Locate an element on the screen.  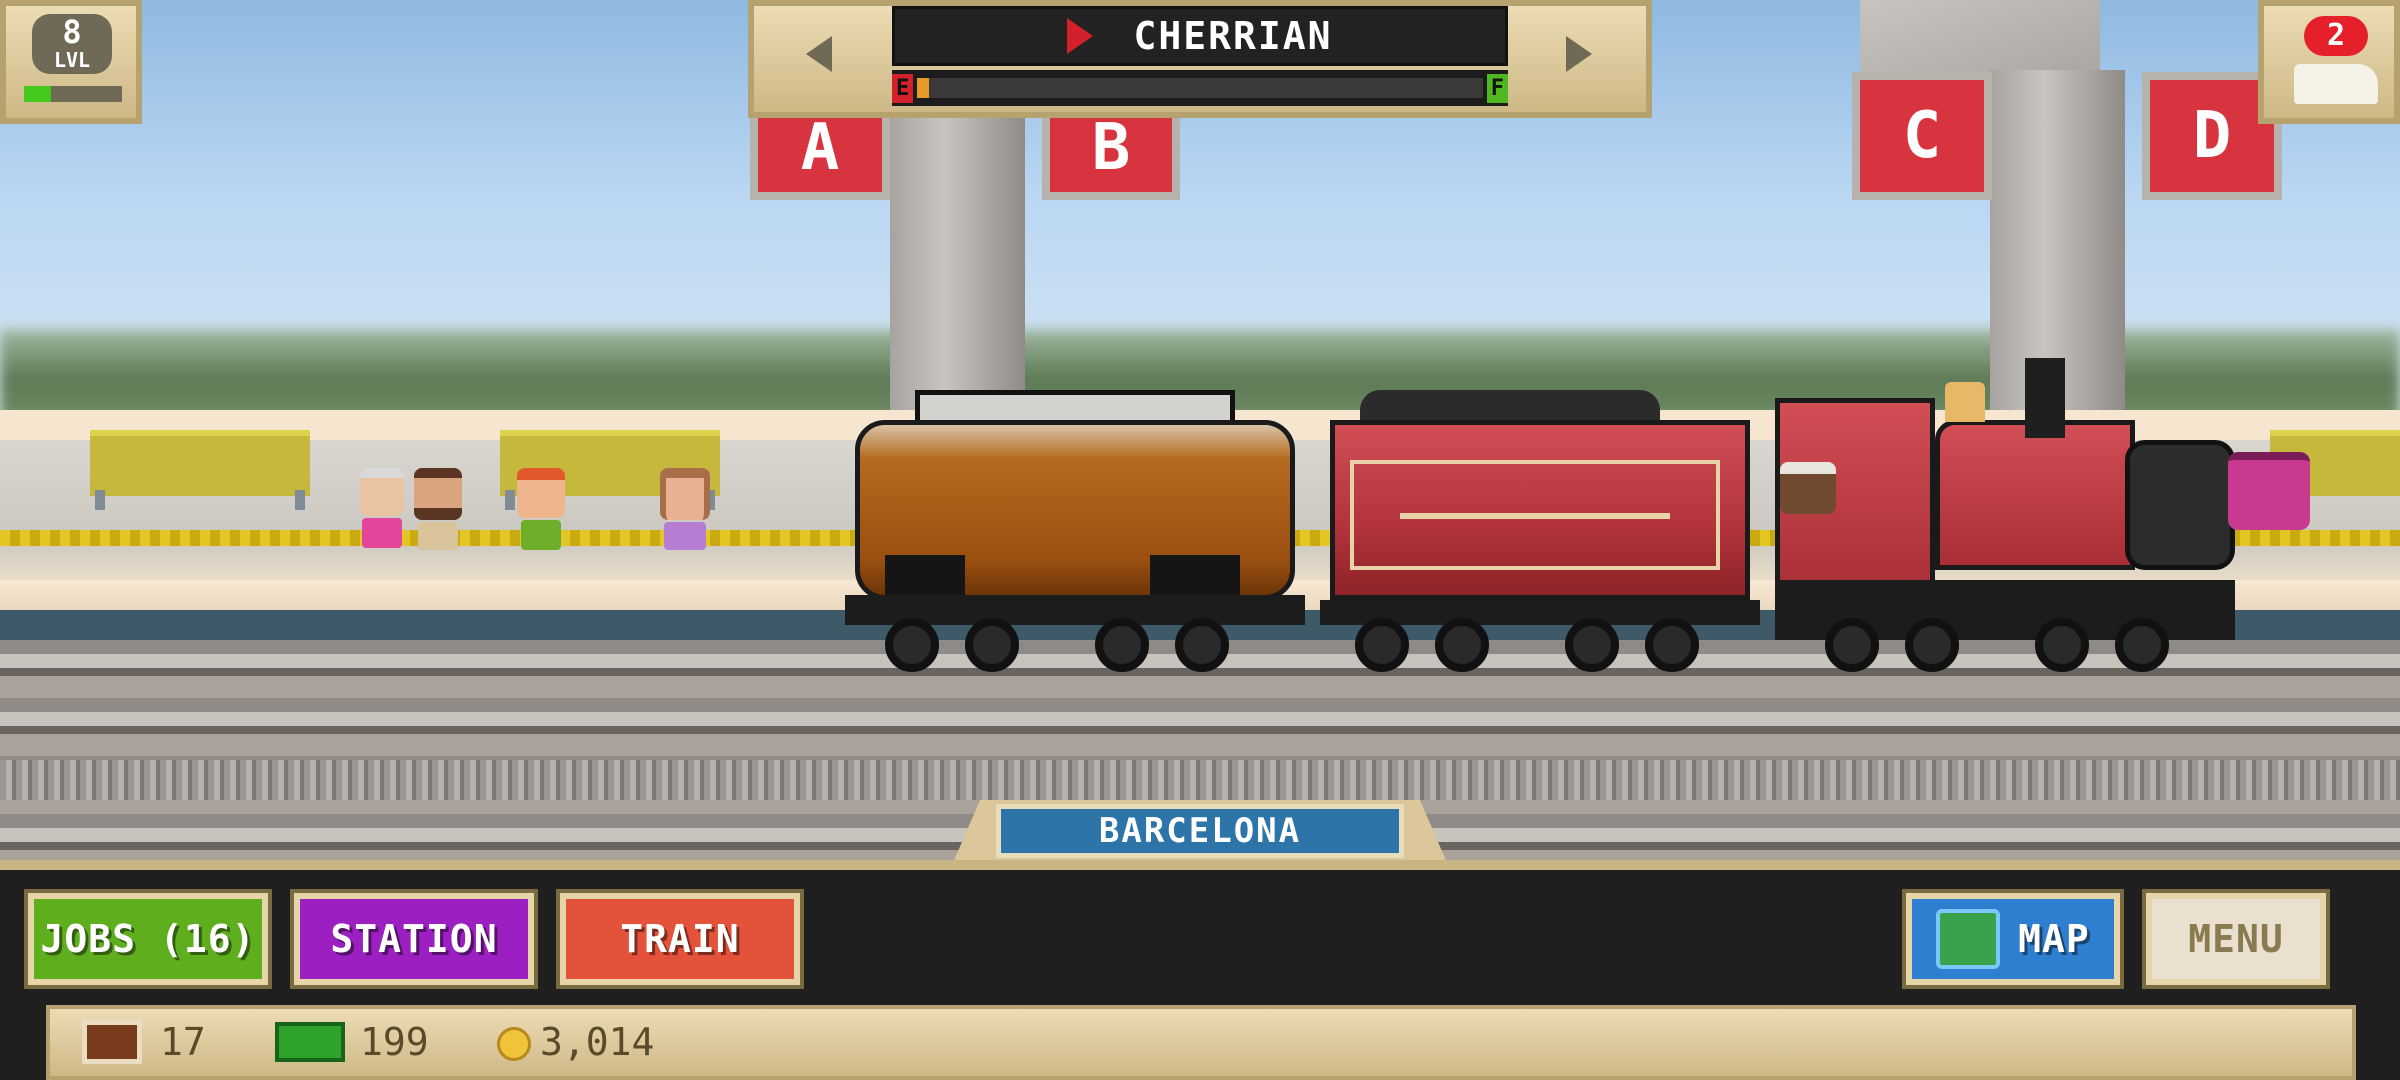
pillar-right-arch is located at coordinates (1980, 40).